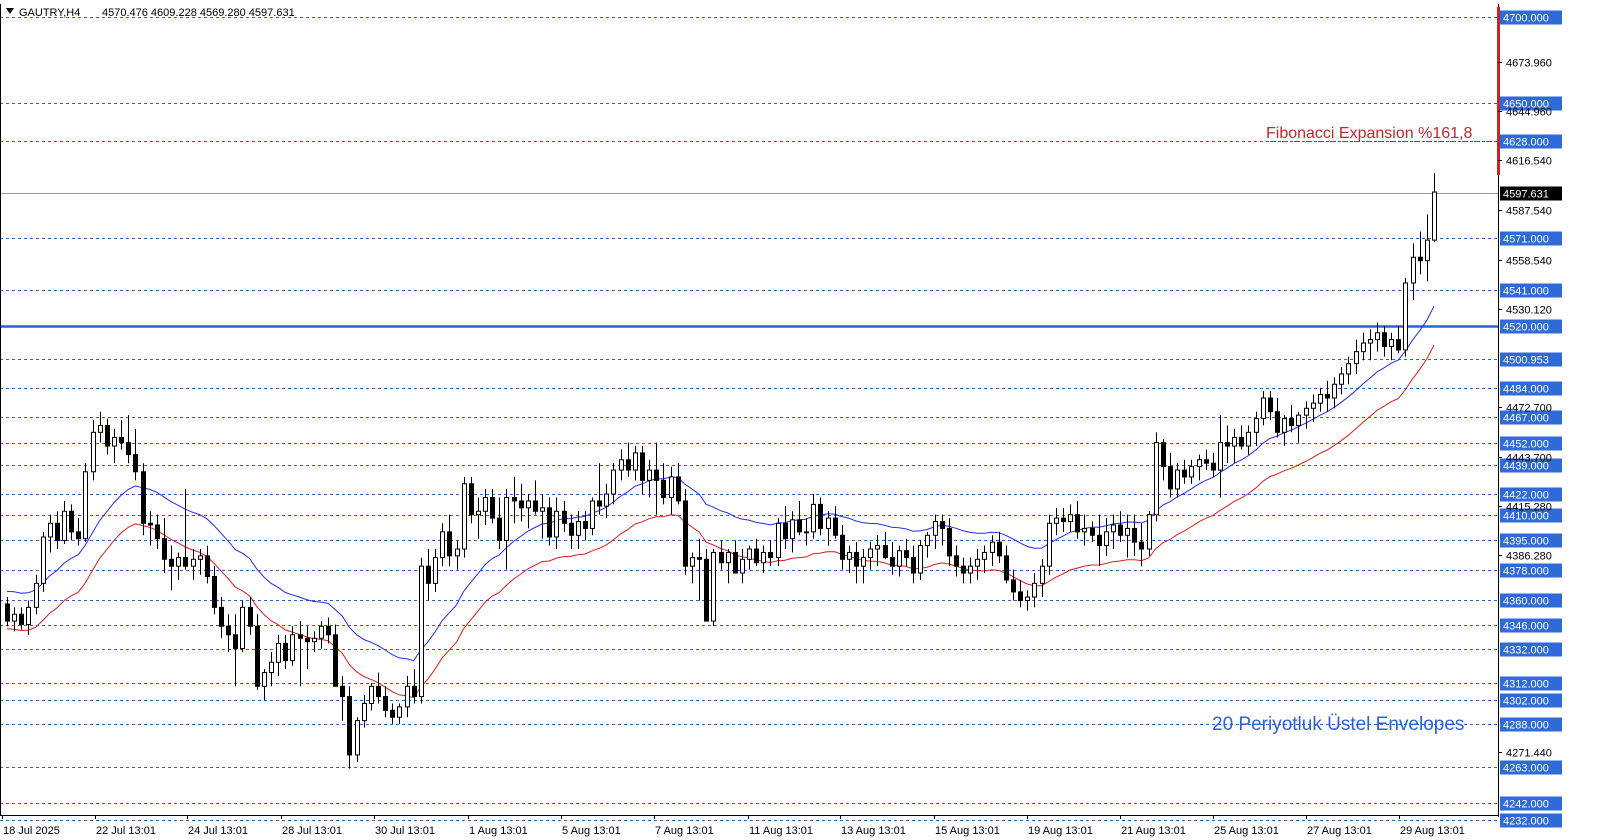  I want to click on level-badge-label: 4422.000, so click(1526, 496).